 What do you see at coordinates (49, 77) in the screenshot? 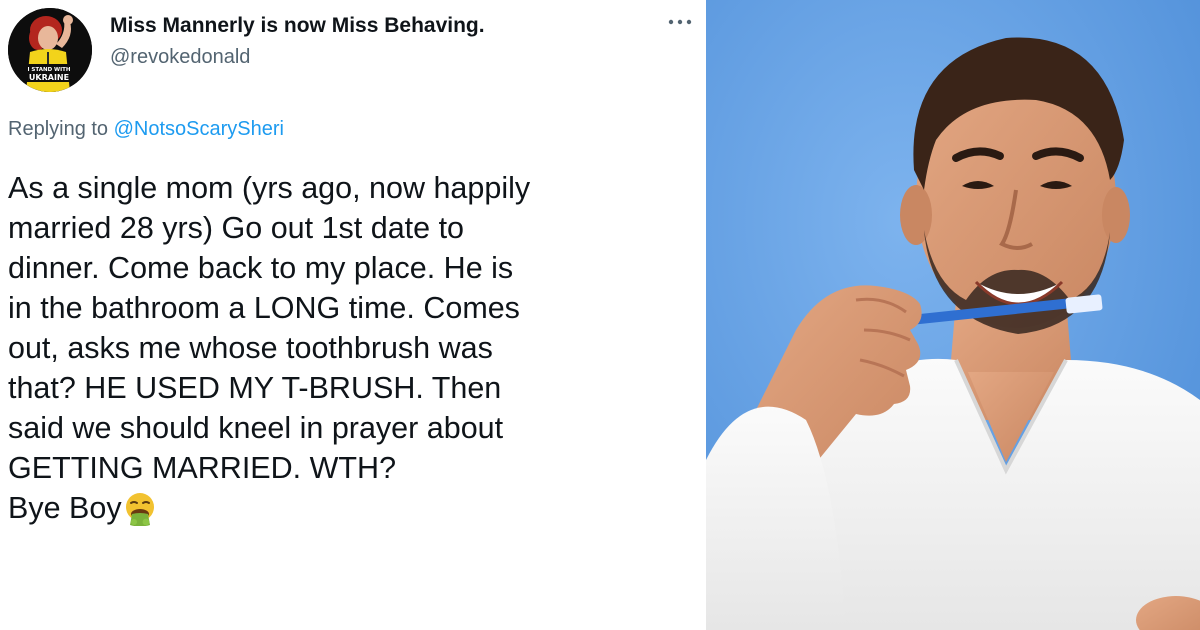
I see `avatar-text-line-2: UKRAINE` at bounding box center [49, 77].